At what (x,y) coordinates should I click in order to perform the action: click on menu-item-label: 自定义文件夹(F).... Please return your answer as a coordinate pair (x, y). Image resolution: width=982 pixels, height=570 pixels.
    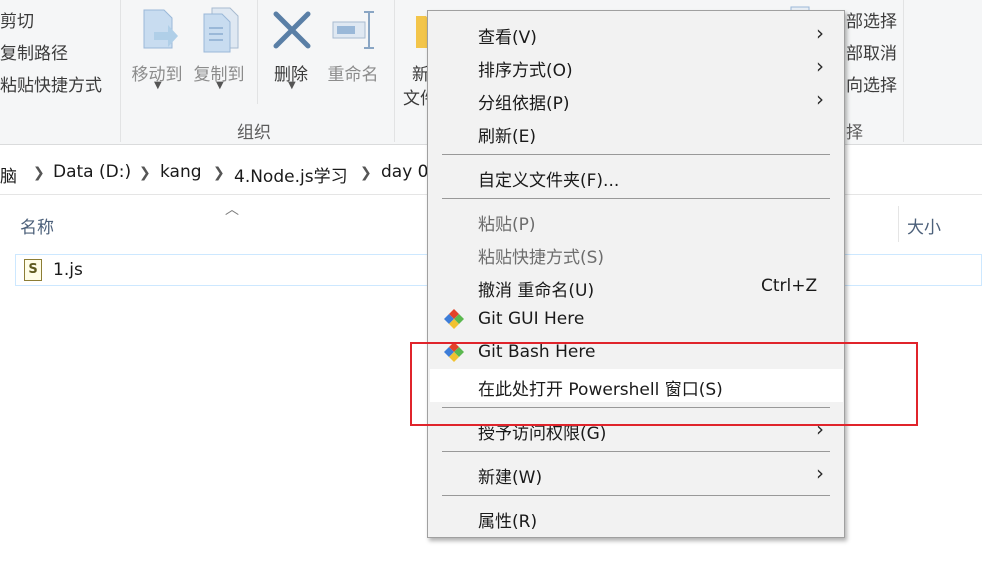
    Looking at the image, I should click on (549, 181).